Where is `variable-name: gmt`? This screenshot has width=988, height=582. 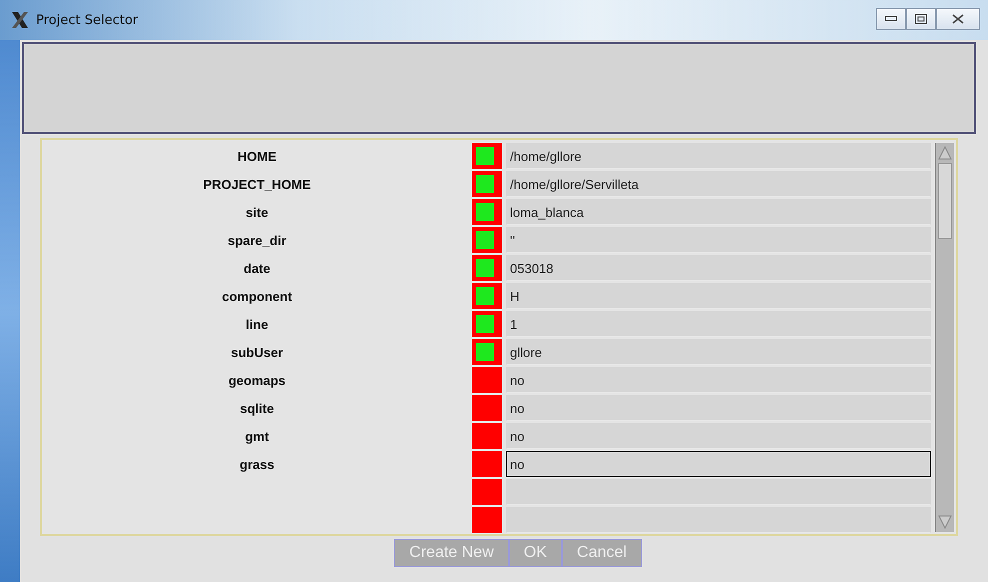
variable-name: gmt is located at coordinates (257, 436).